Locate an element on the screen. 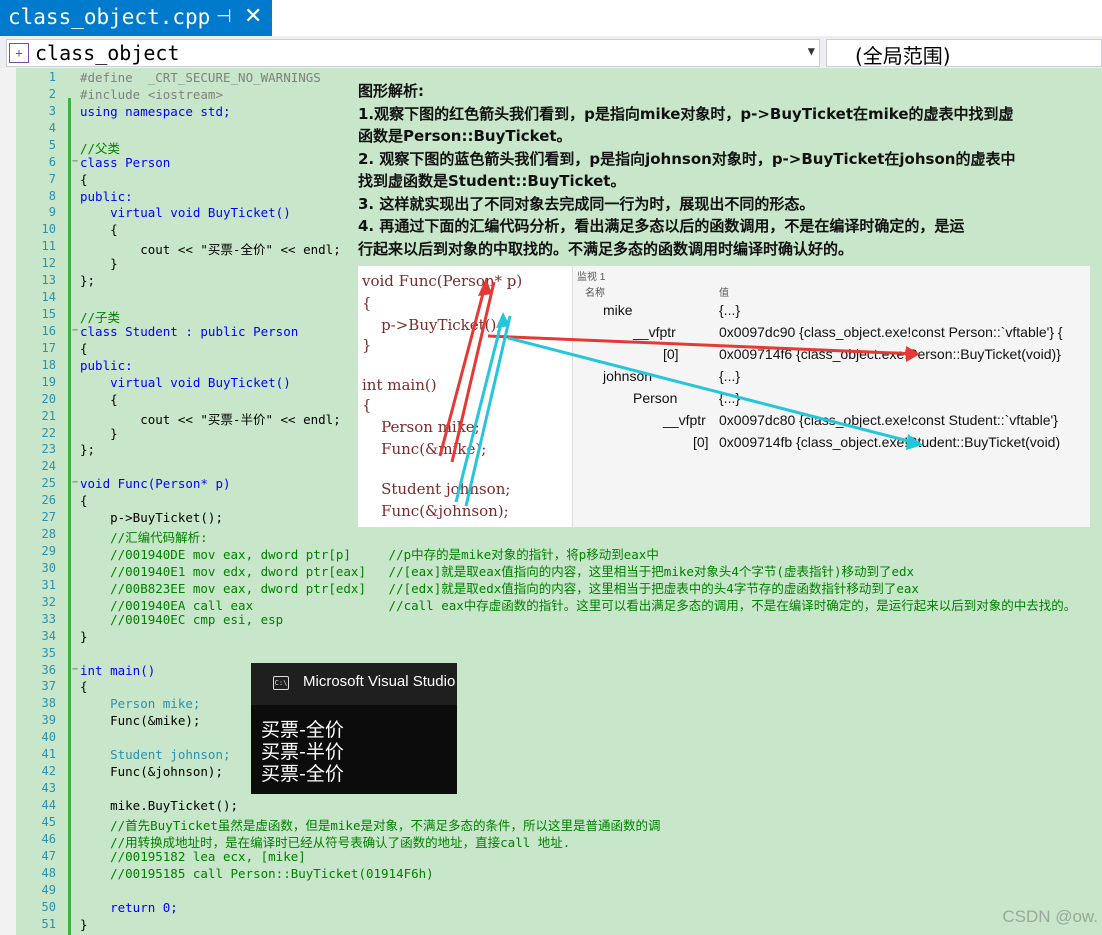 This screenshot has height=935, width=1102. line-number: 41 is located at coordinates (48, 754).